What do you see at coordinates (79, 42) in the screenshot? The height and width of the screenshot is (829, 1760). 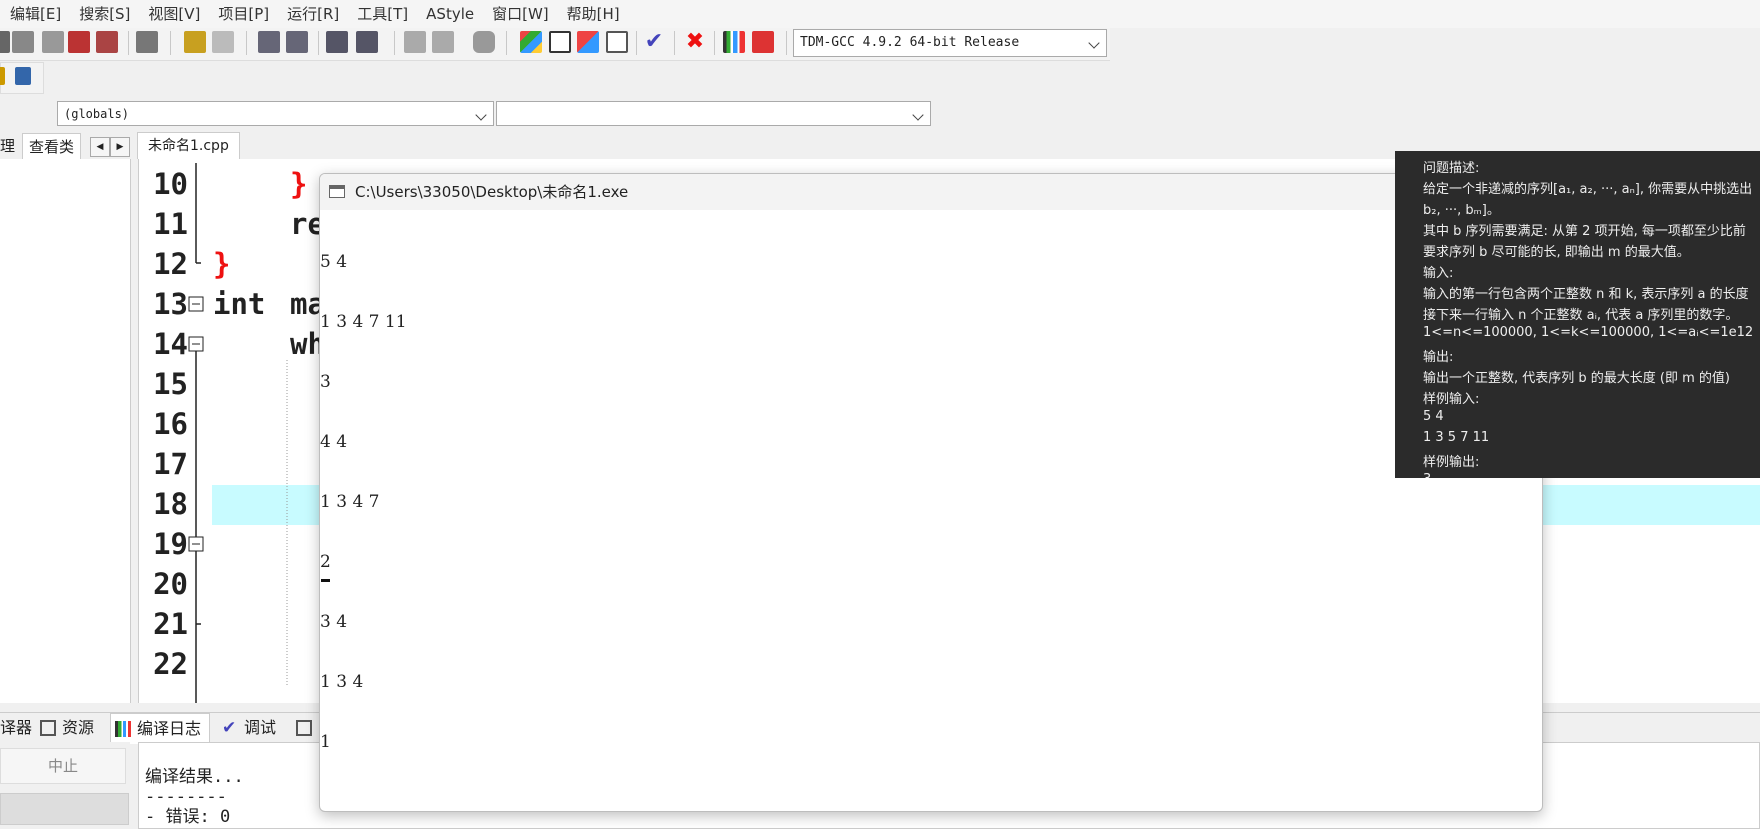 I see `close-file-icon` at bounding box center [79, 42].